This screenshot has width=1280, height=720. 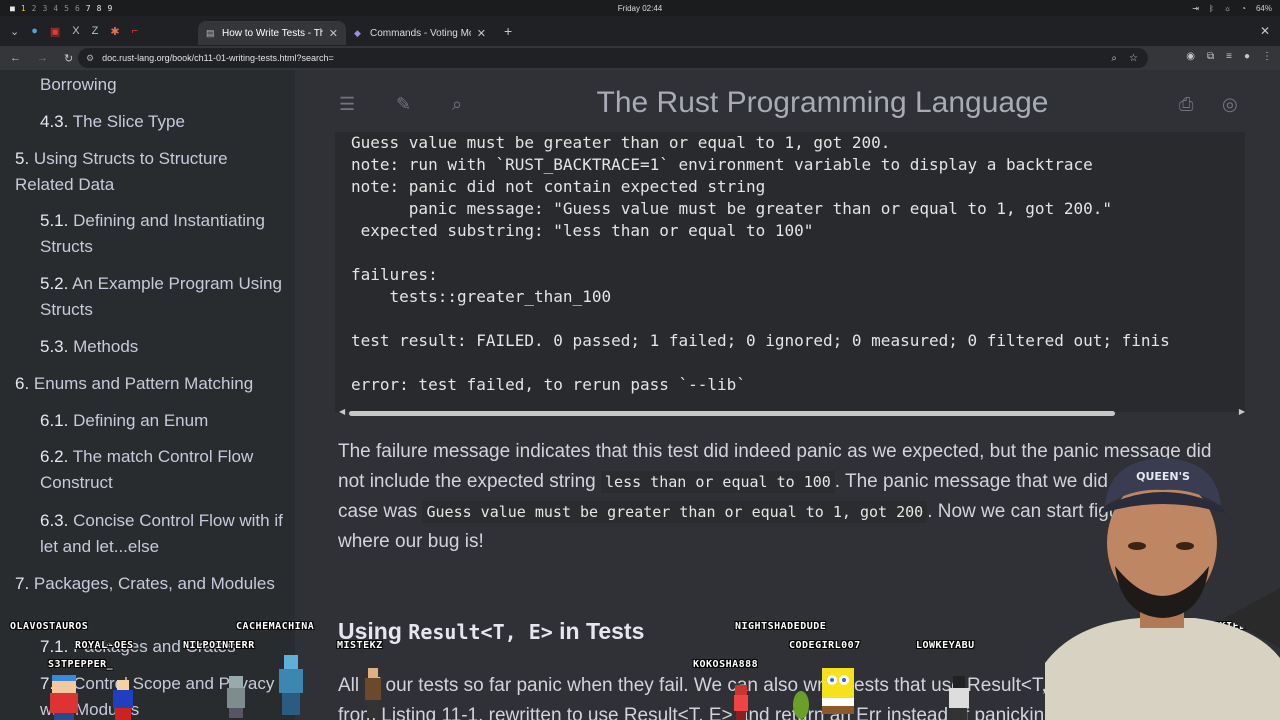 What do you see at coordinates (22, 583) in the screenshot?
I see `toc-number: 7.` at bounding box center [22, 583].